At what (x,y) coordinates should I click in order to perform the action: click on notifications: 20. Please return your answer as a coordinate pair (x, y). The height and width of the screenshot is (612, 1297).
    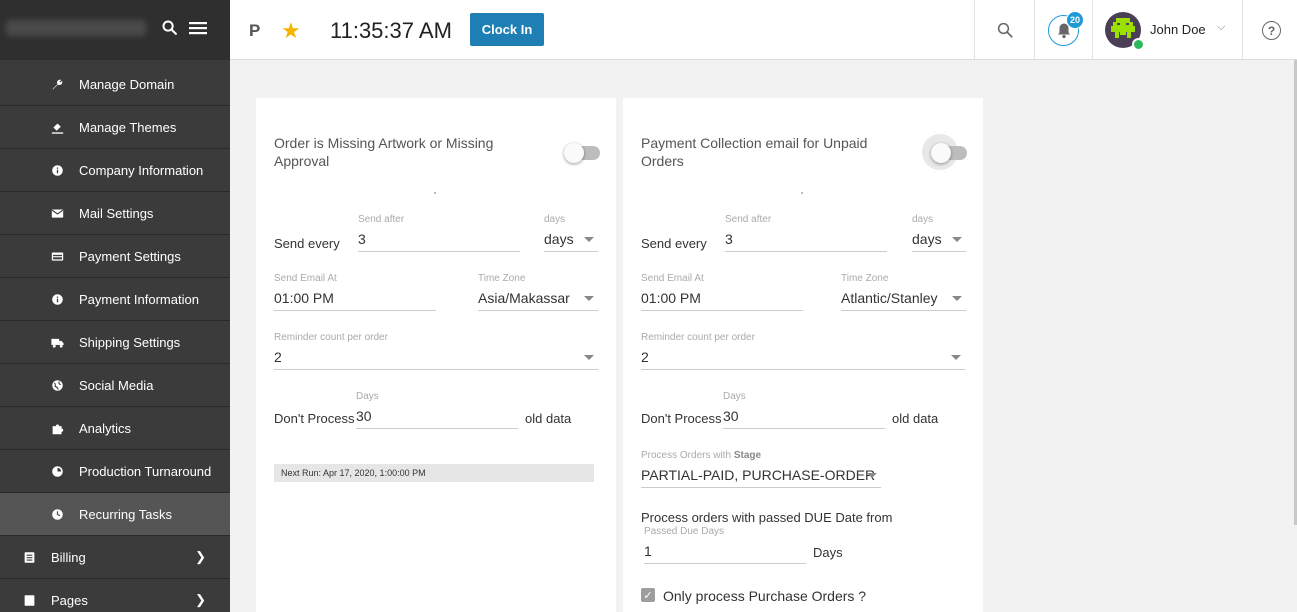
    Looking at the image, I should click on (1063, 29).